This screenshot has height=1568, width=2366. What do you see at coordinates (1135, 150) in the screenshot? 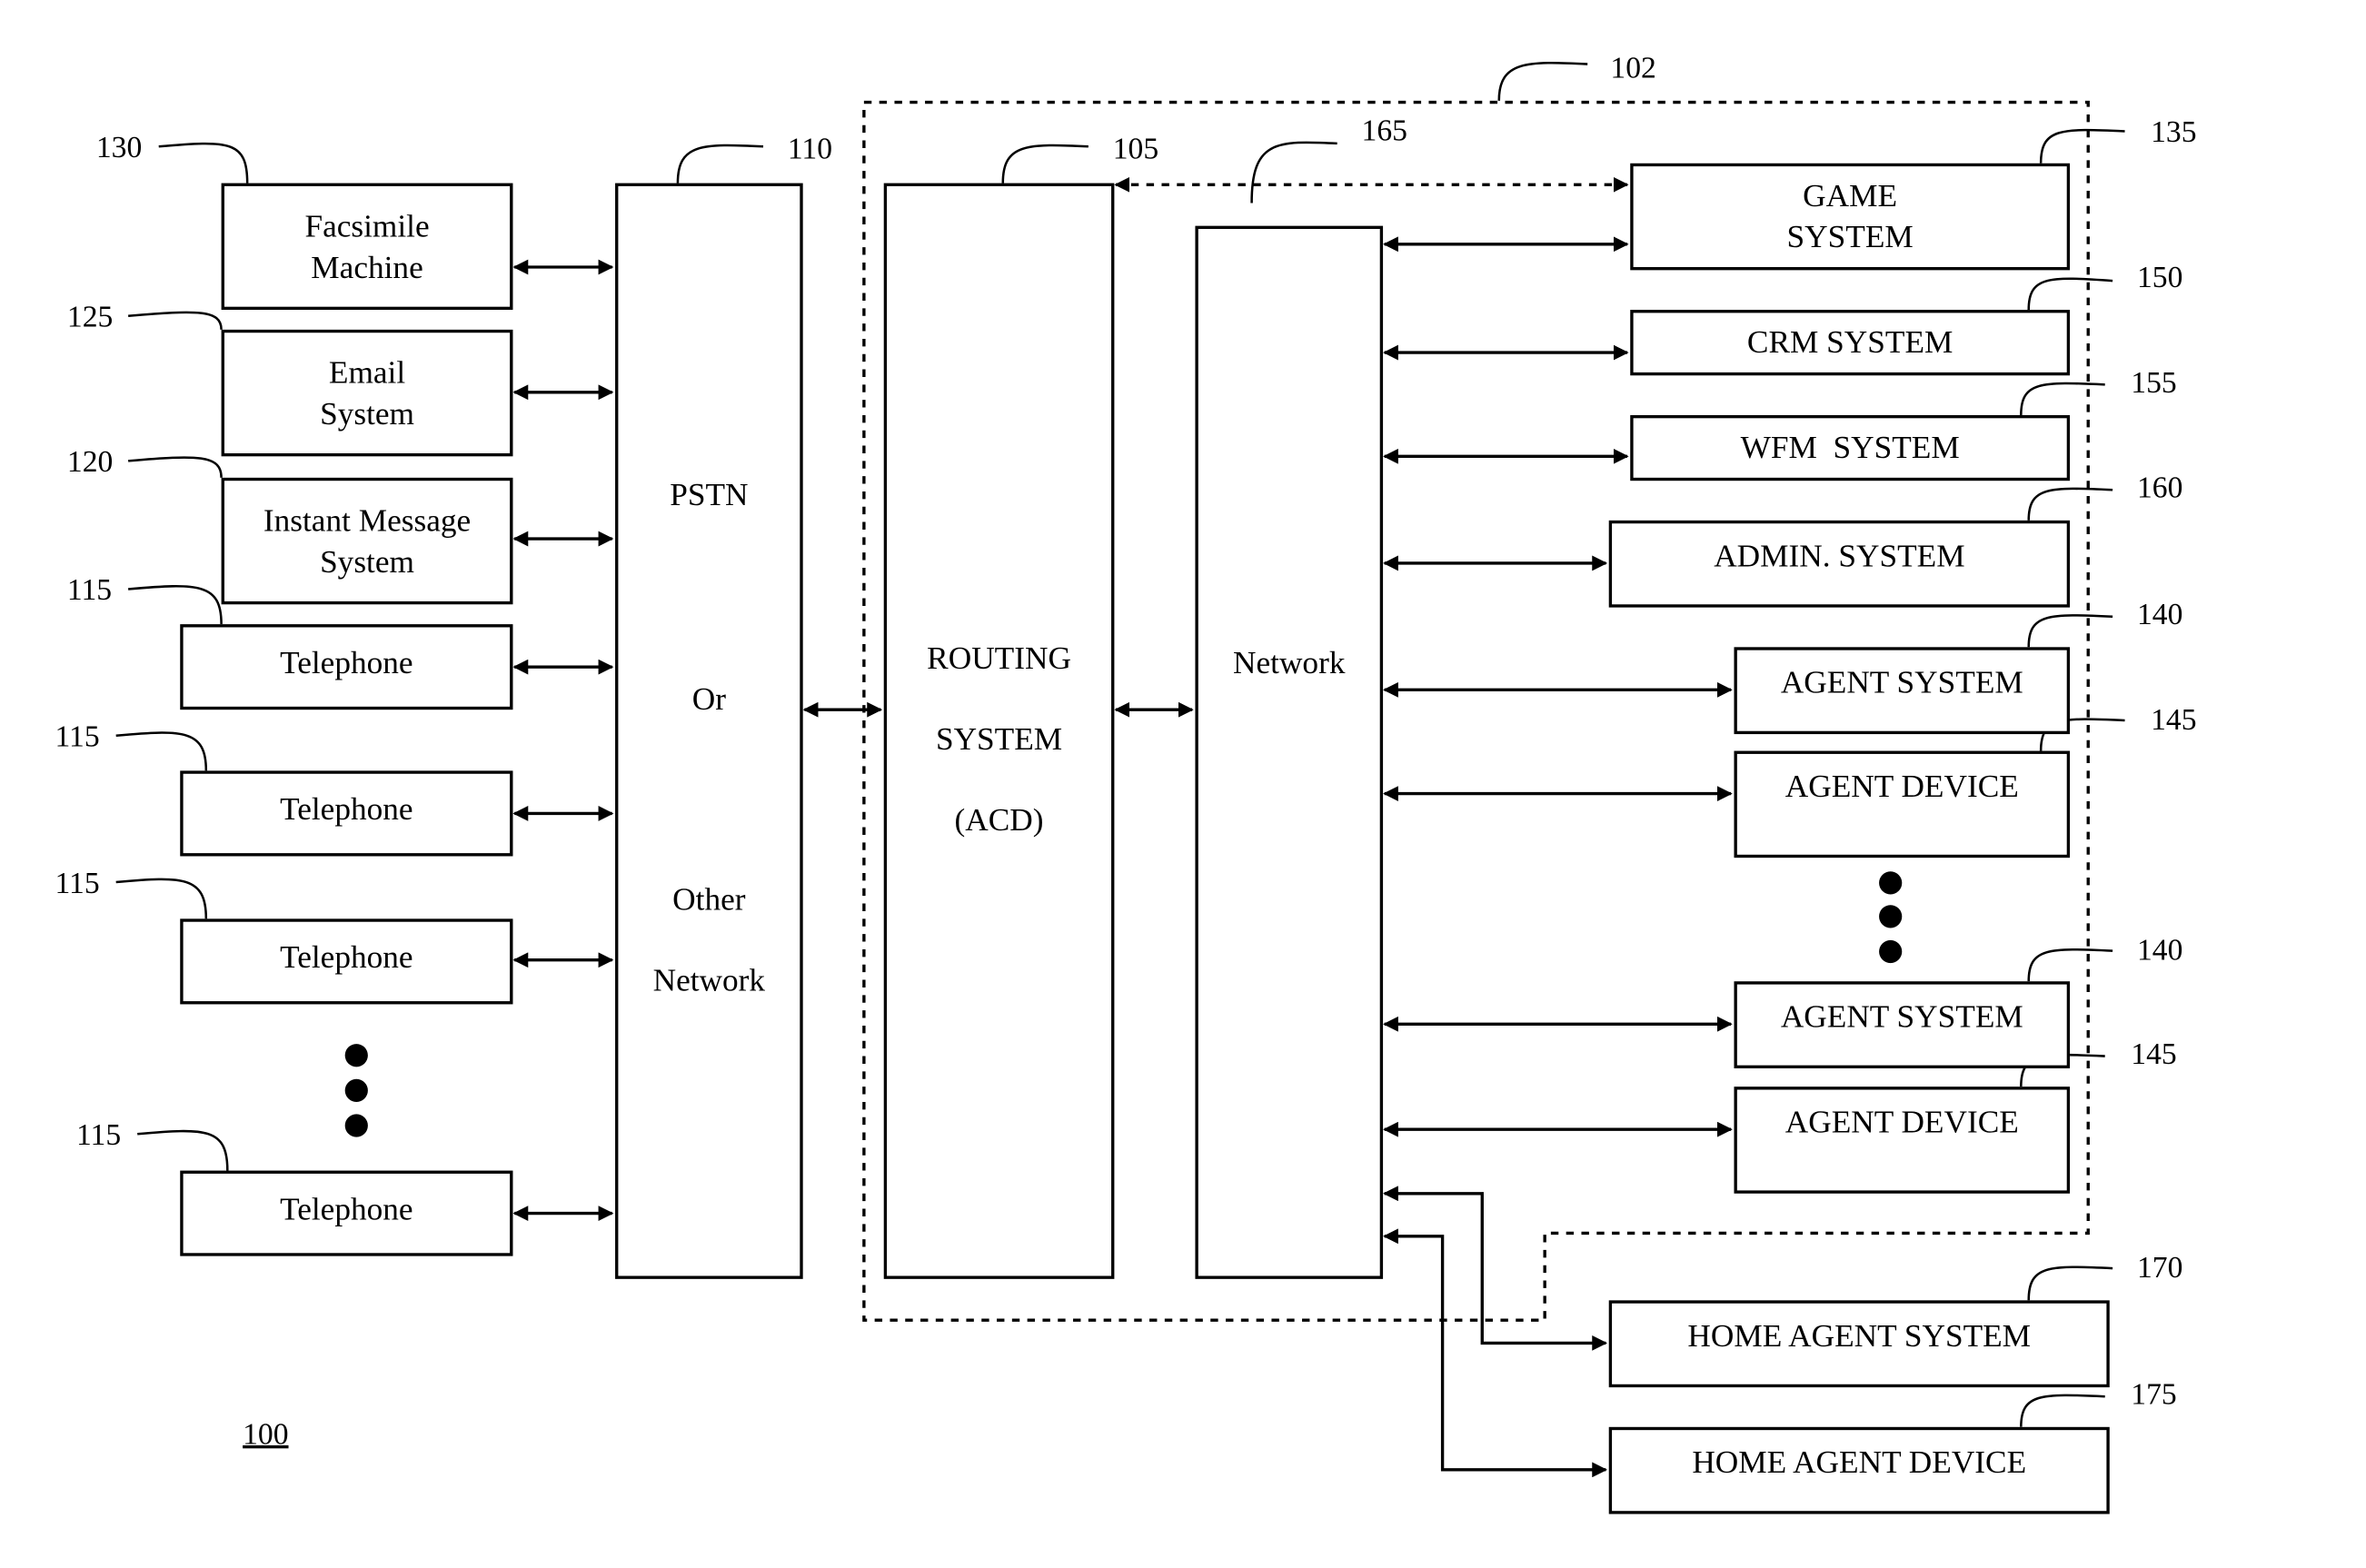
I see `ref-105: 105` at bounding box center [1135, 150].